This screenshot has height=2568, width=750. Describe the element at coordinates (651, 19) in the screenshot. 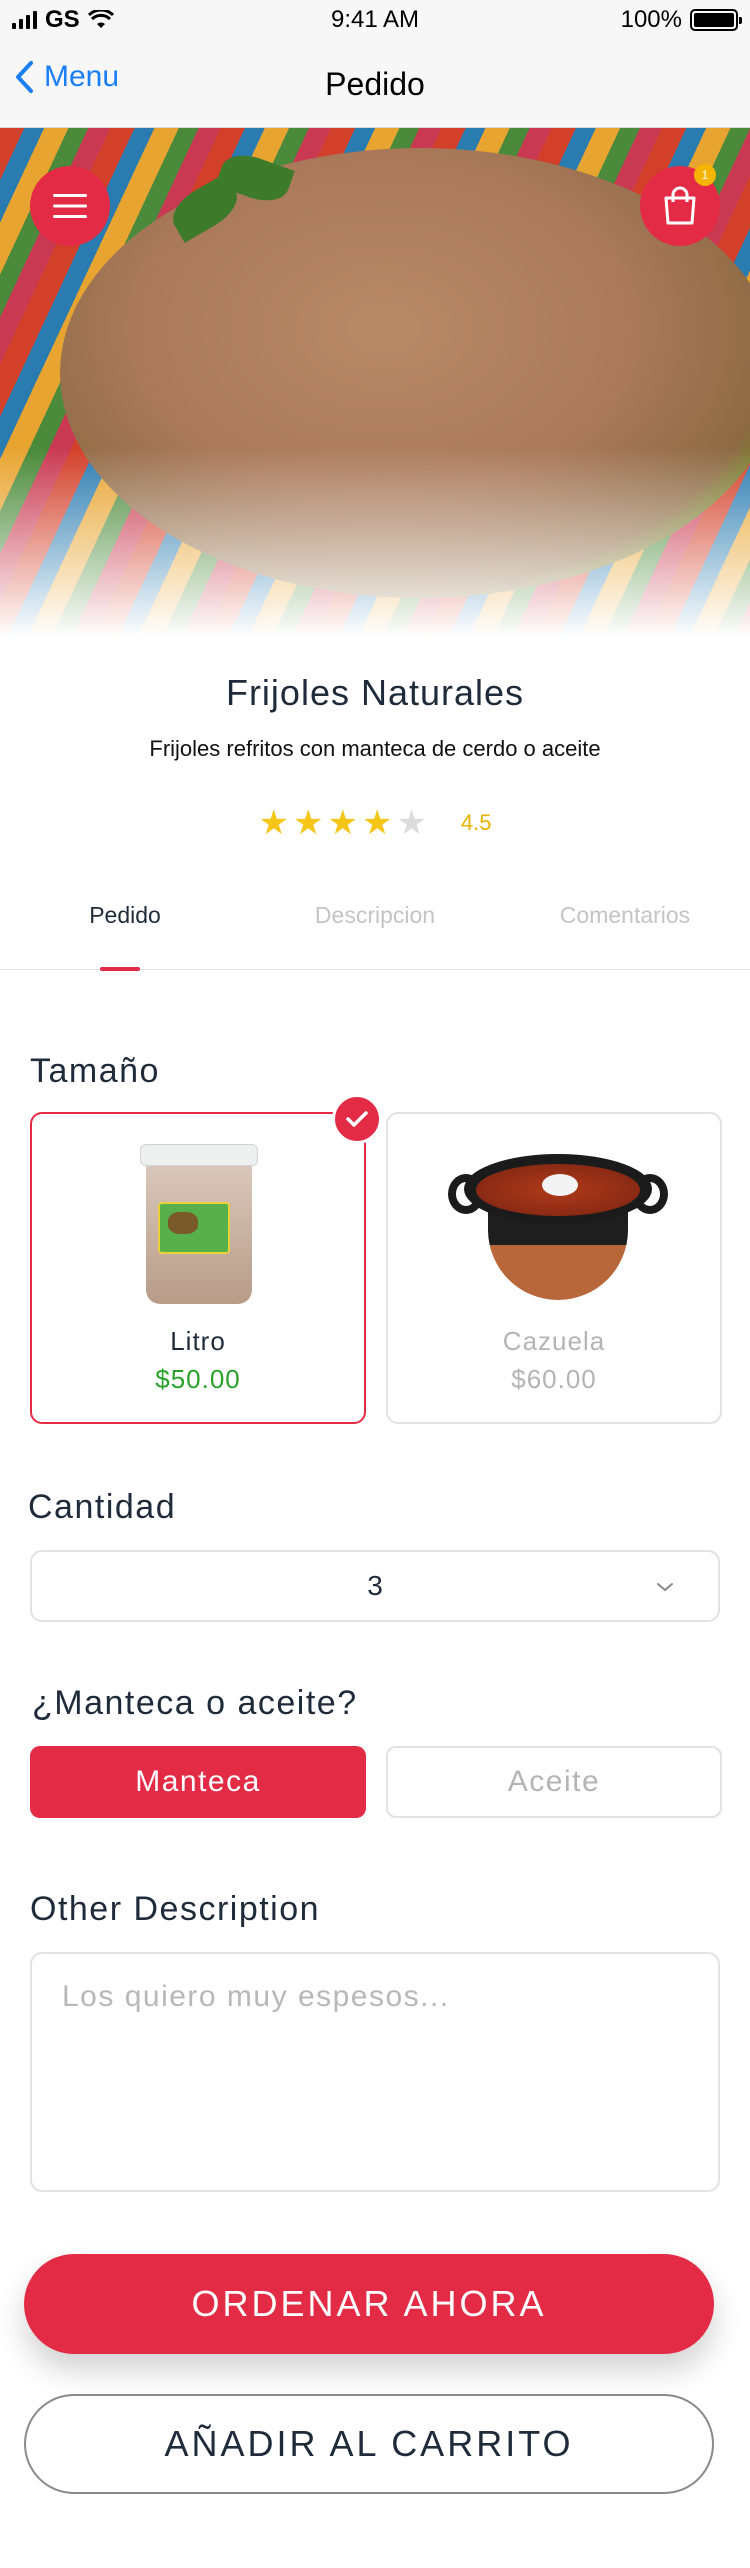

I see `battery-percent: 100%` at that location.